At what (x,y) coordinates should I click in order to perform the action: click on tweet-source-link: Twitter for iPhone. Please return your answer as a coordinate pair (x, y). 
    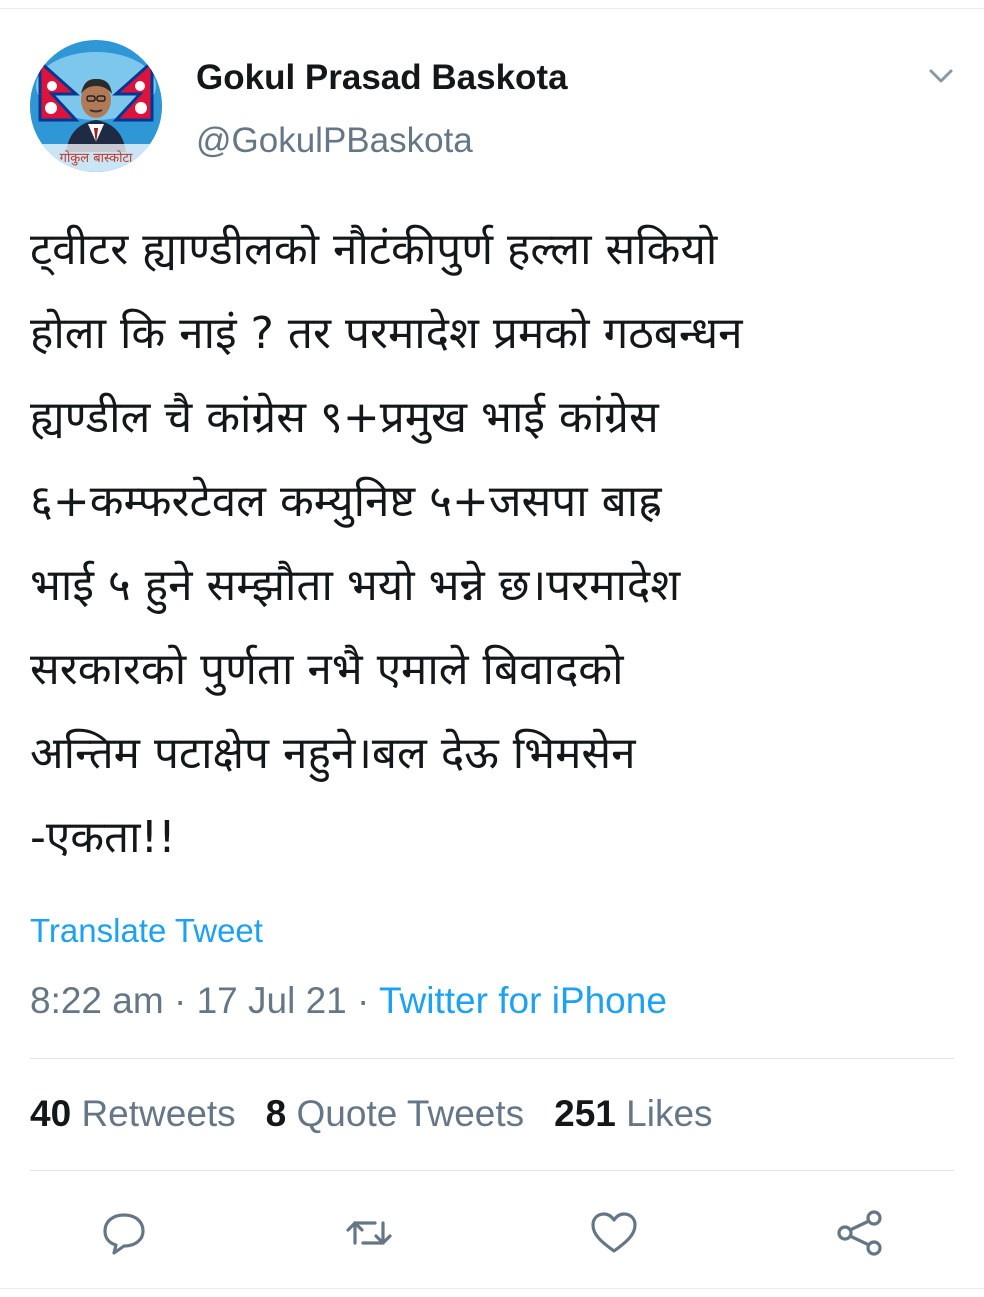
    Looking at the image, I should click on (523, 1000).